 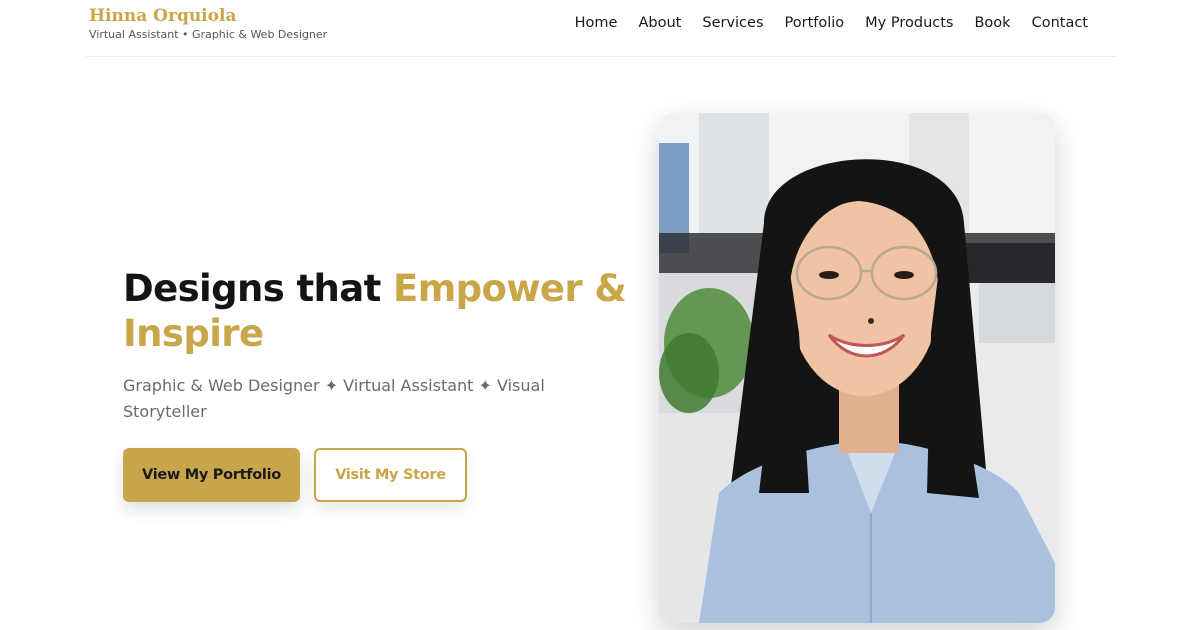 What do you see at coordinates (992, 23) in the screenshot?
I see `nav-book: Book` at bounding box center [992, 23].